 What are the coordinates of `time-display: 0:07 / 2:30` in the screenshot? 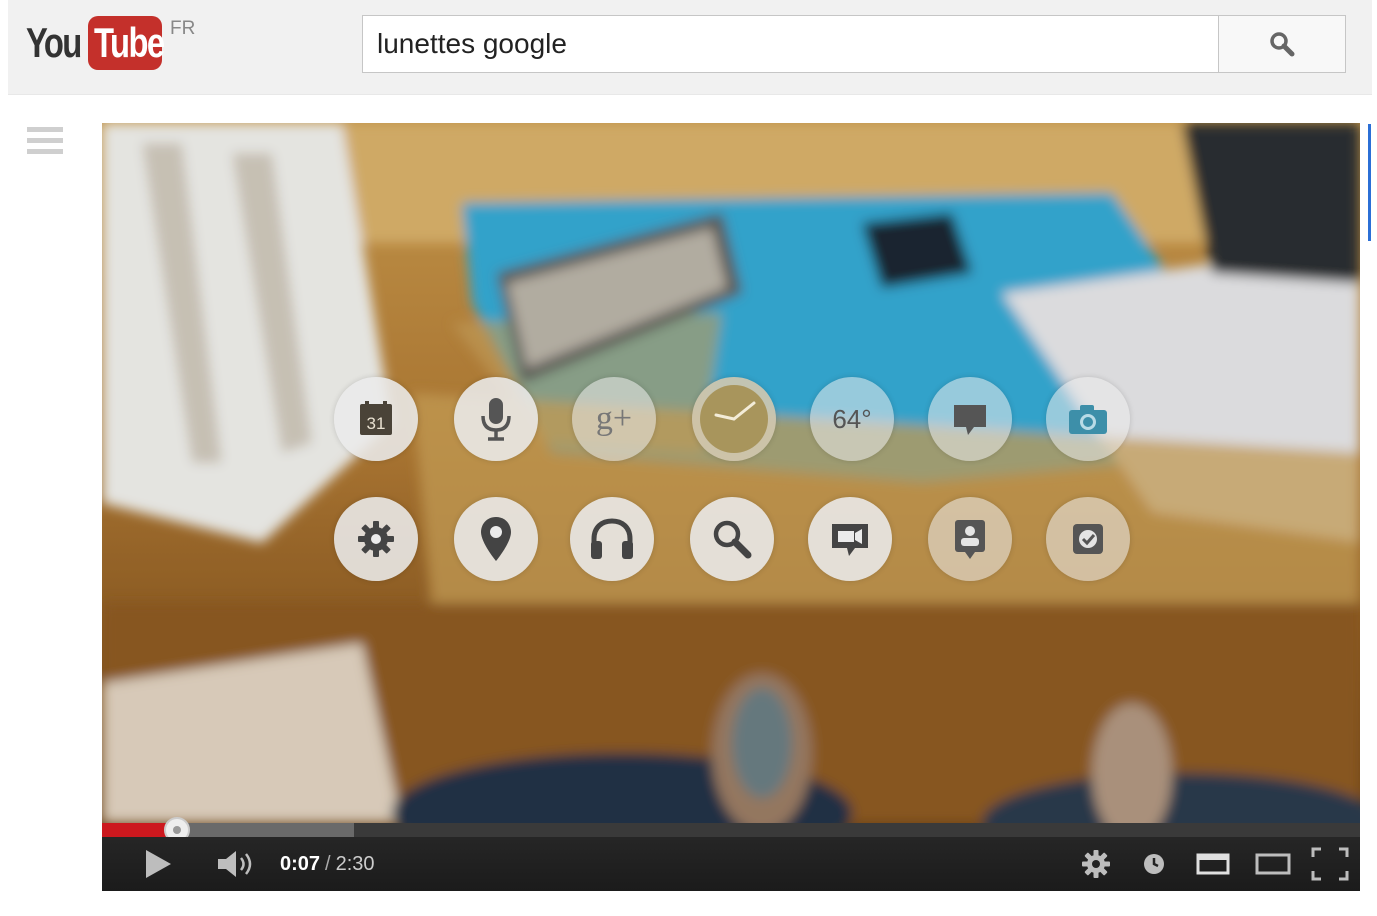 It's located at (327, 864).